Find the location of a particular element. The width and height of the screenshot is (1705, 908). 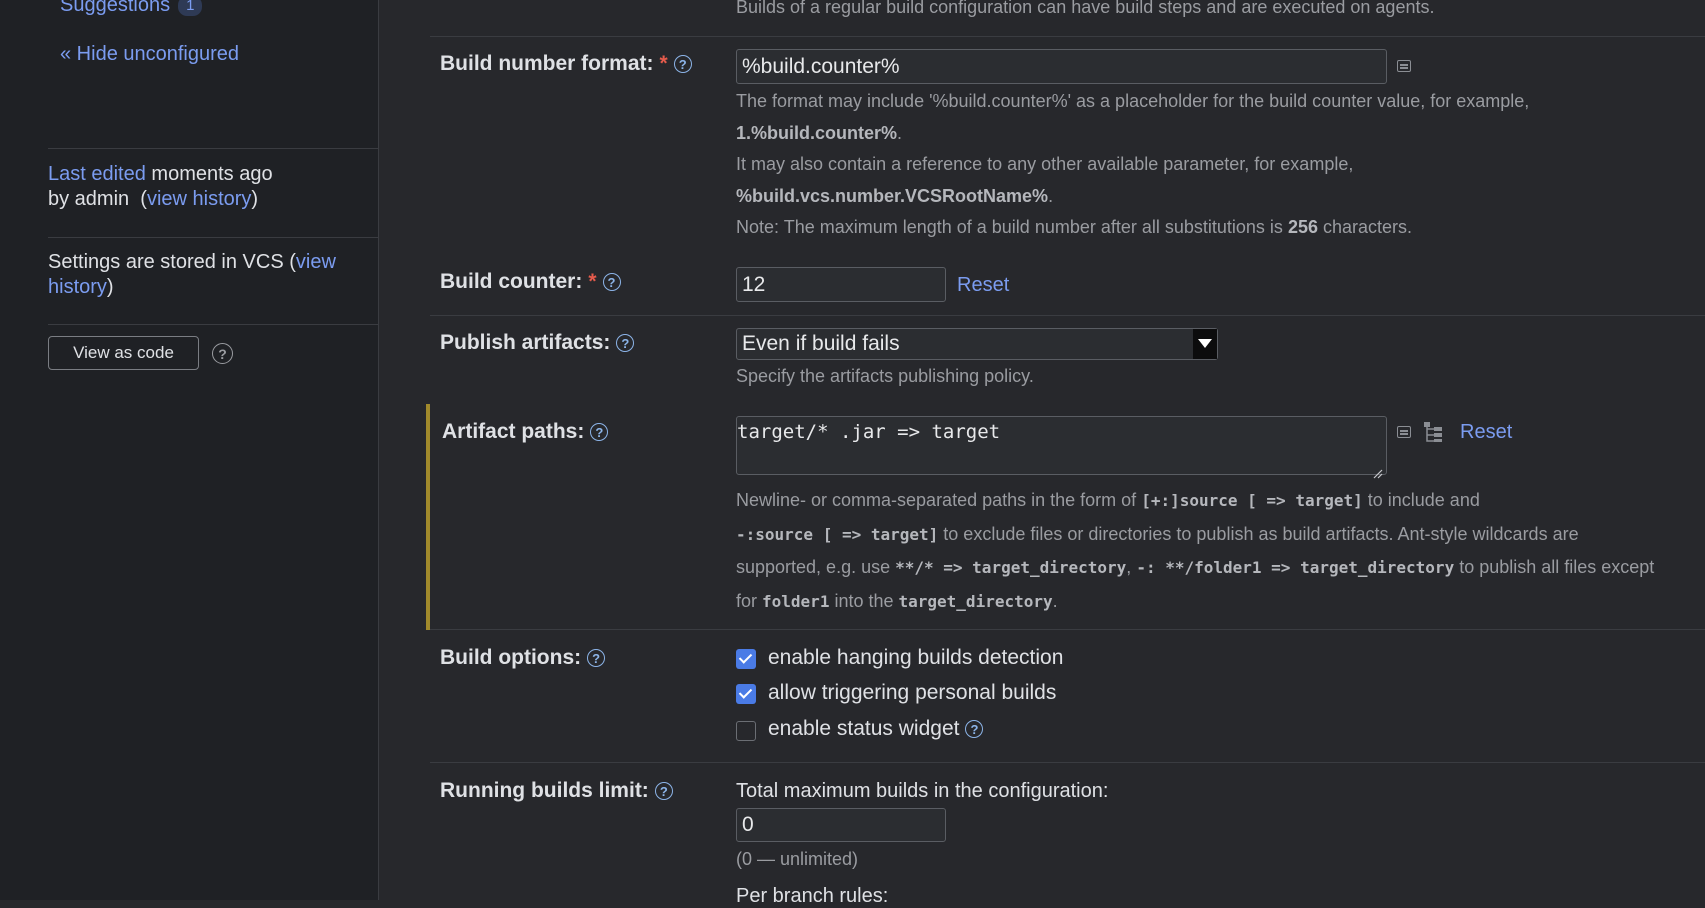

vcs-history-link: history is located at coordinates (77, 287).